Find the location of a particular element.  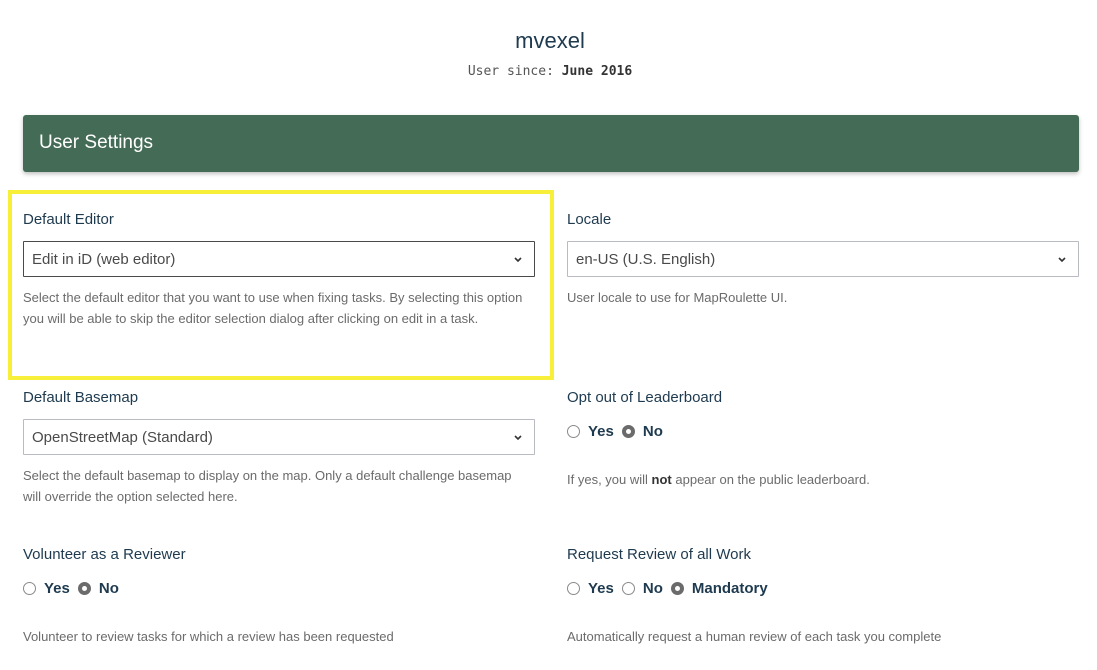

locale-label: Locale is located at coordinates (589, 219).